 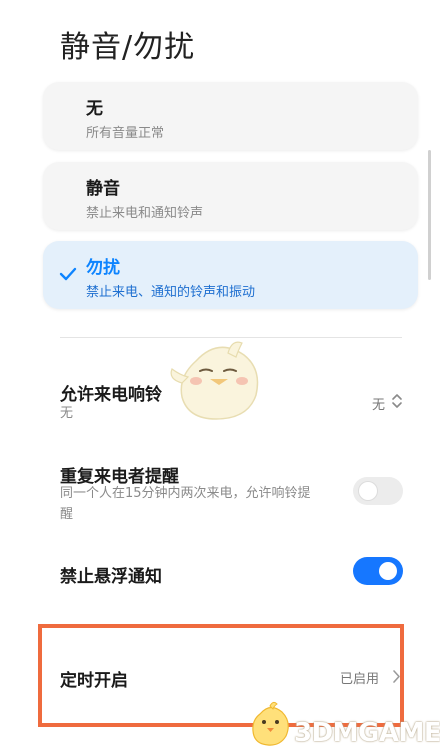 I want to click on mode-title: 无, so click(x=94, y=109).